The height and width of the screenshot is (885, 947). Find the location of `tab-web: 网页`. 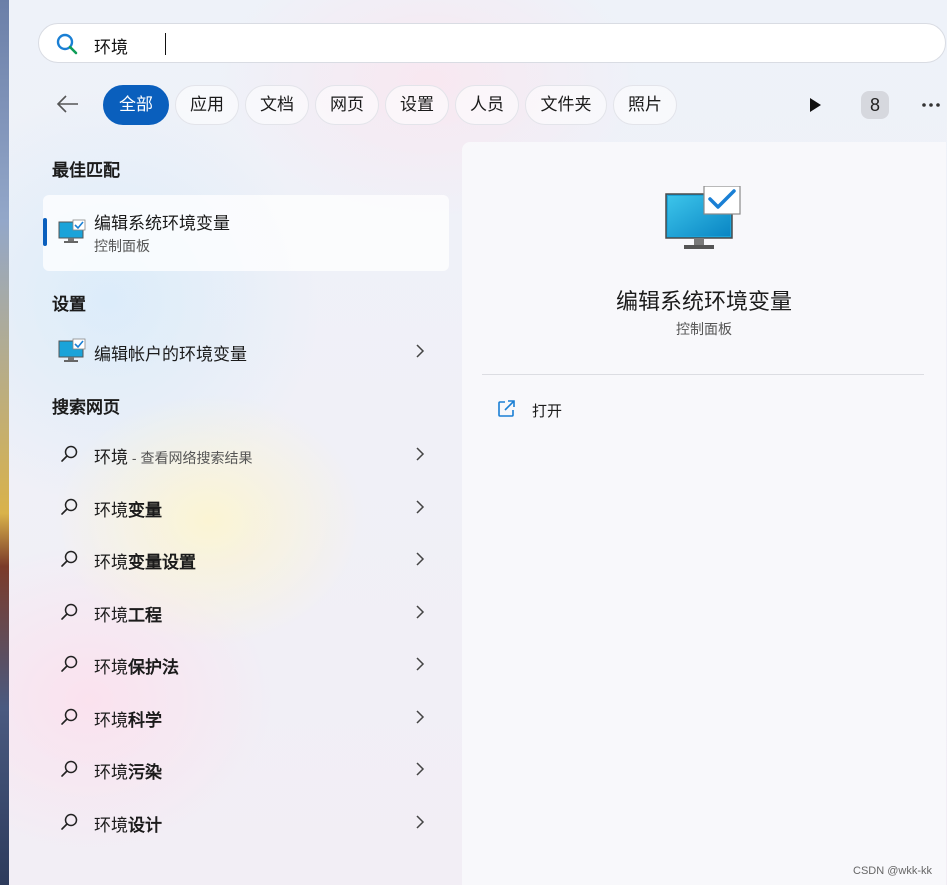

tab-web: 网页 is located at coordinates (347, 105).